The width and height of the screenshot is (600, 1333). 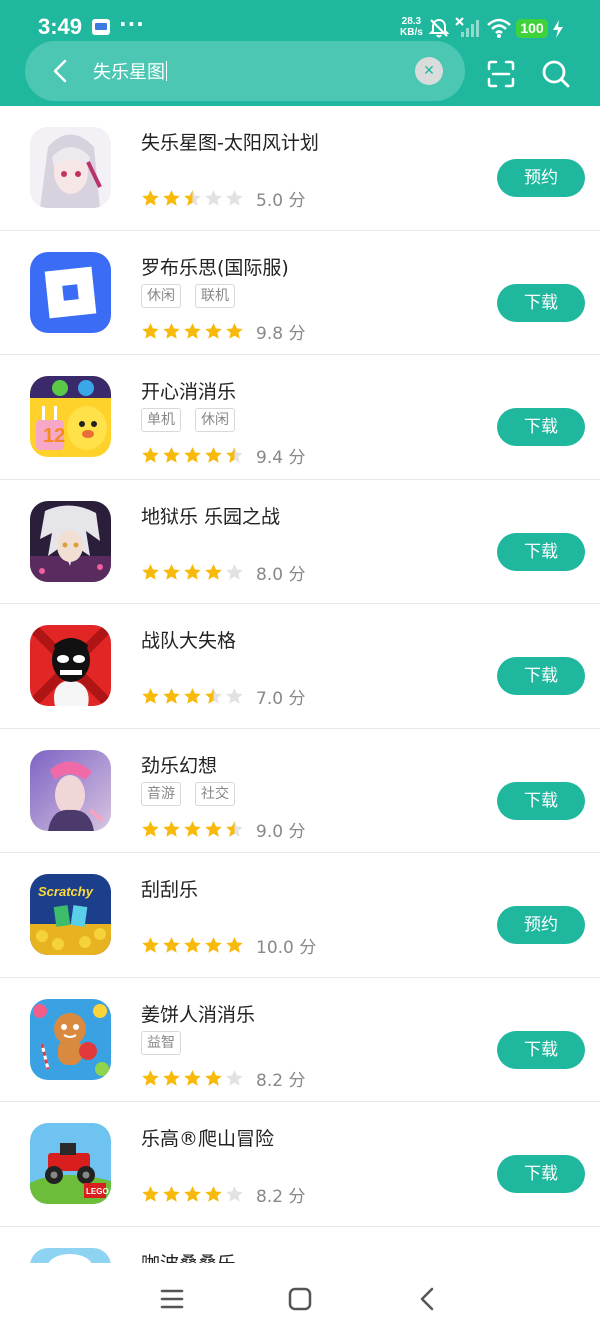 What do you see at coordinates (223, 1194) in the screenshot?
I see `app-rating: 8.2 分` at bounding box center [223, 1194].